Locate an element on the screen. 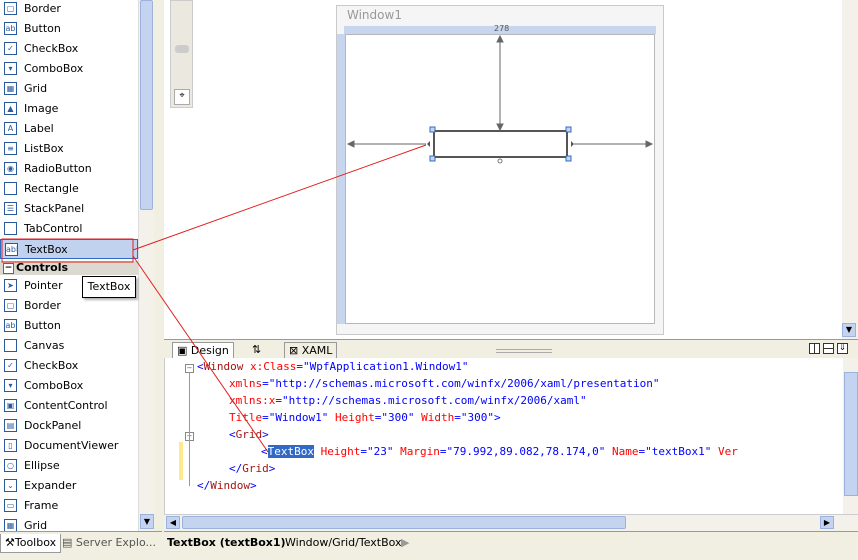  code-line-5: <Grid> is located at coordinates (249, 434).